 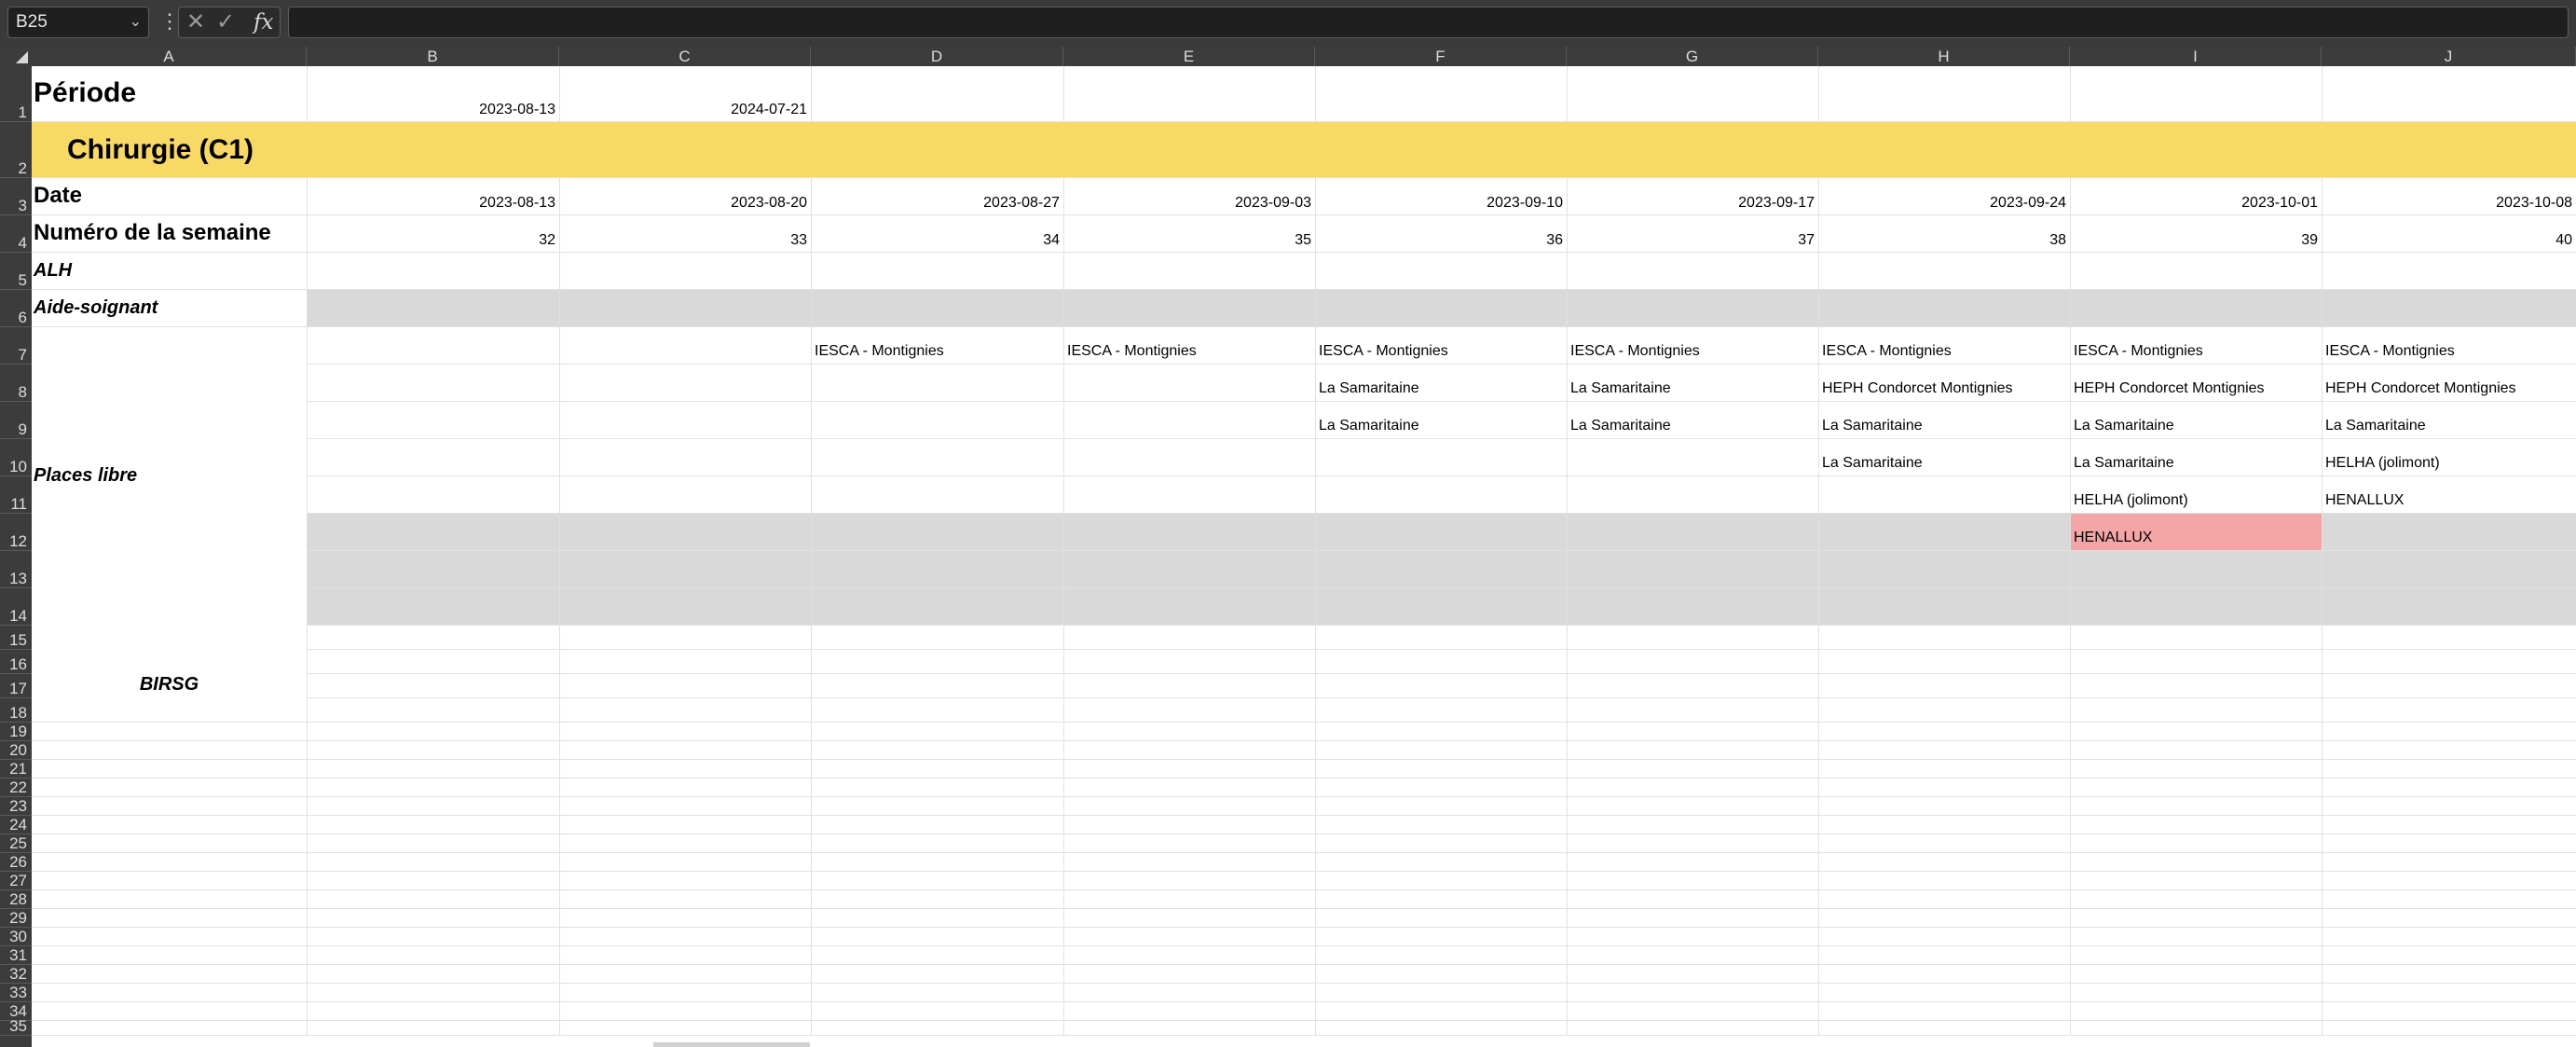 I want to click on place-entry: HELHA (jolimont), so click(x=2382, y=463).